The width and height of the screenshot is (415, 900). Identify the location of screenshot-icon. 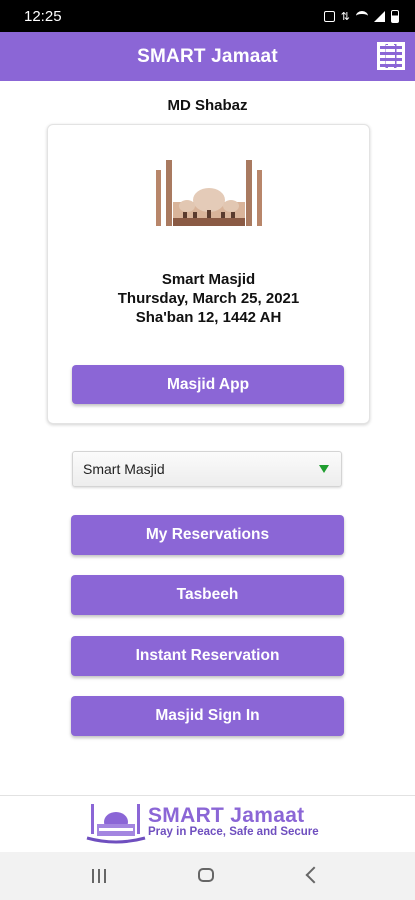
(329, 16).